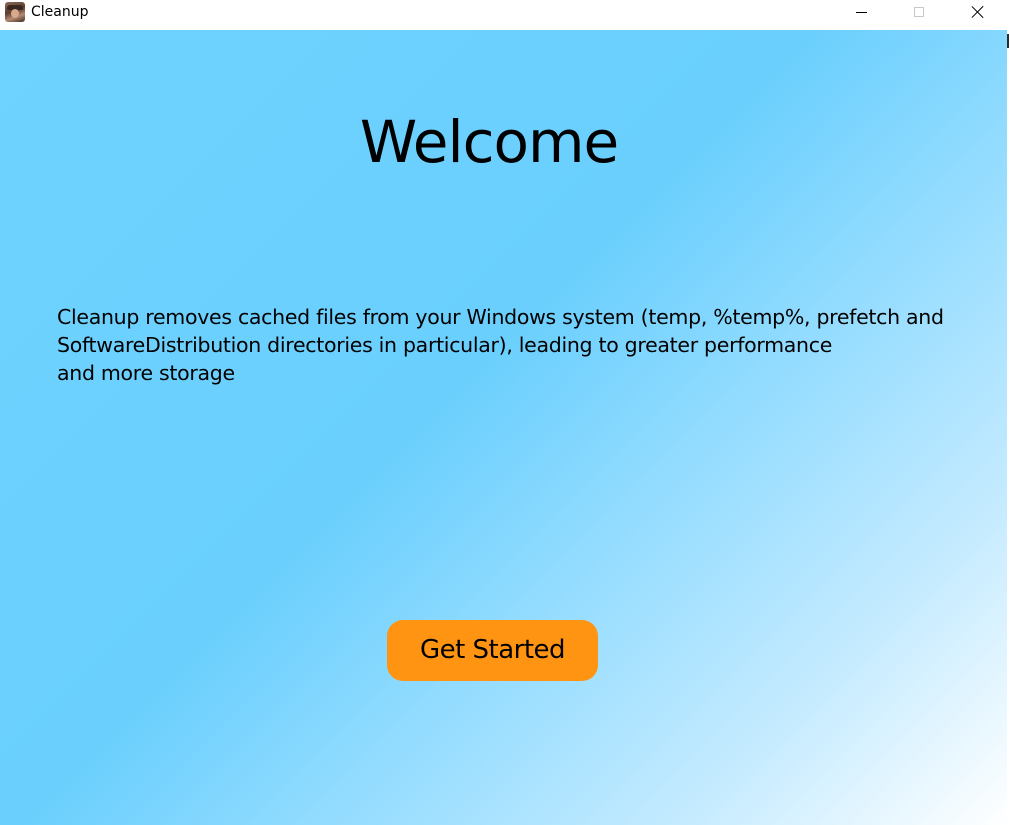  Describe the element at coordinates (146, 373) in the screenshot. I see `description-line: and more storage` at that location.